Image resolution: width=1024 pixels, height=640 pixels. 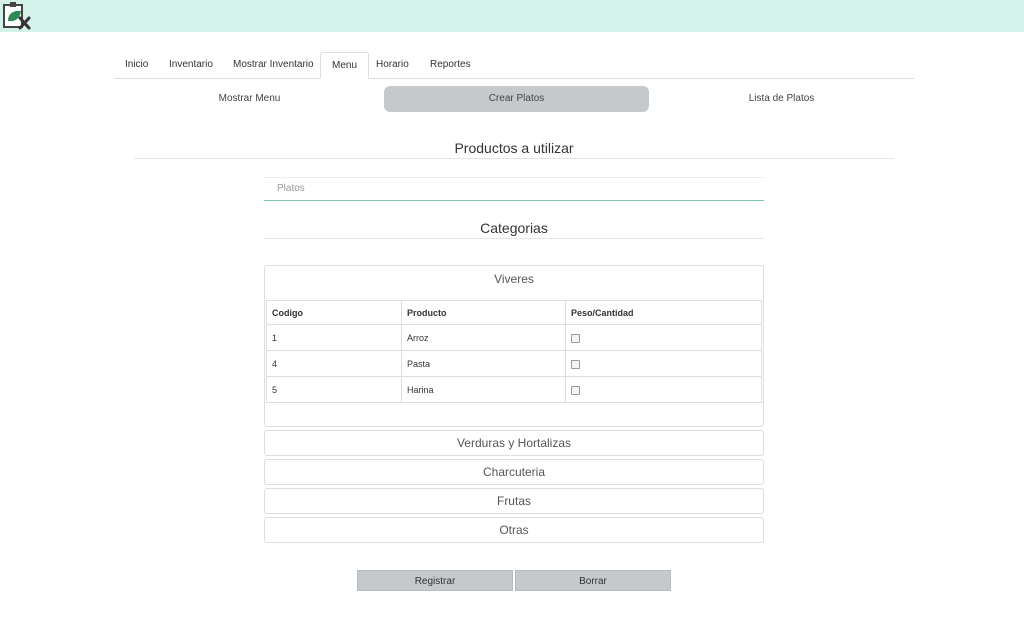 I want to click on category-panel-otras: Otras, so click(x=514, y=530).